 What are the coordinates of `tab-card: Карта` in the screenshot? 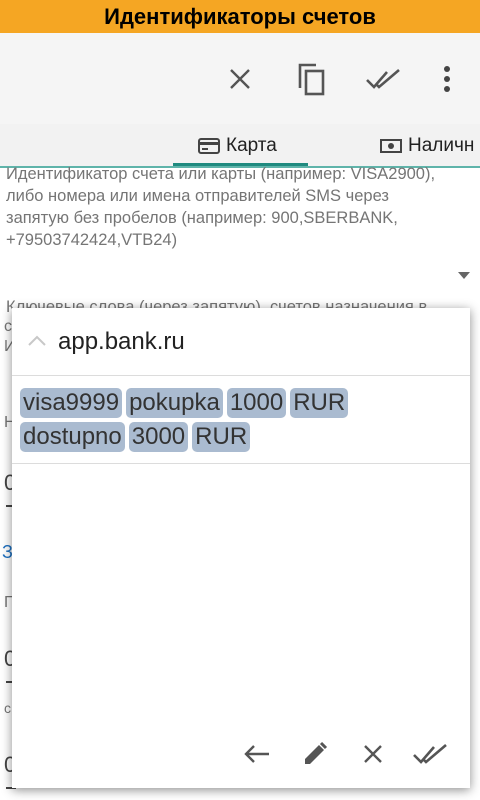 It's located at (237, 146).